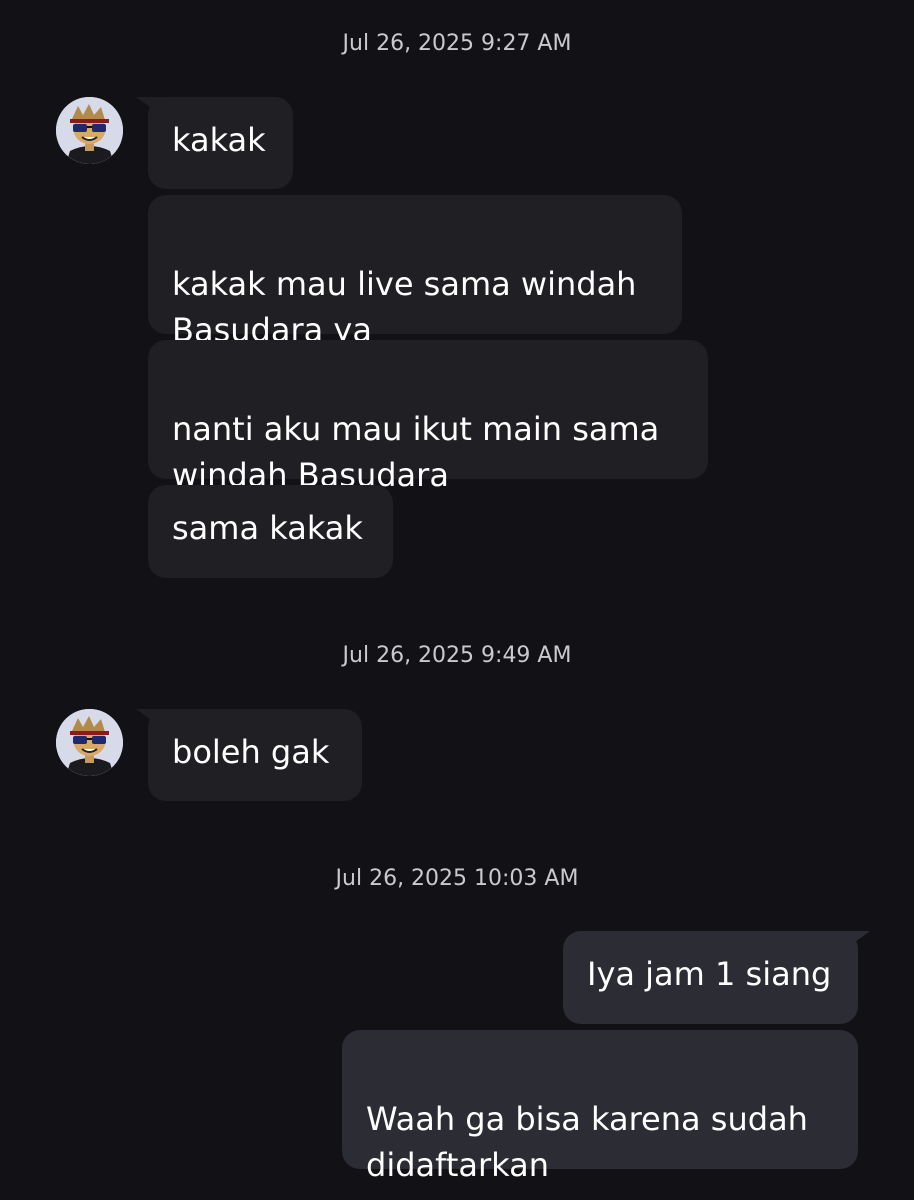 The image size is (914, 1200). Describe the element at coordinates (587, 1142) in the screenshot. I see `message-text: Waah ga bisa karena sudah didaftarkan` at that location.